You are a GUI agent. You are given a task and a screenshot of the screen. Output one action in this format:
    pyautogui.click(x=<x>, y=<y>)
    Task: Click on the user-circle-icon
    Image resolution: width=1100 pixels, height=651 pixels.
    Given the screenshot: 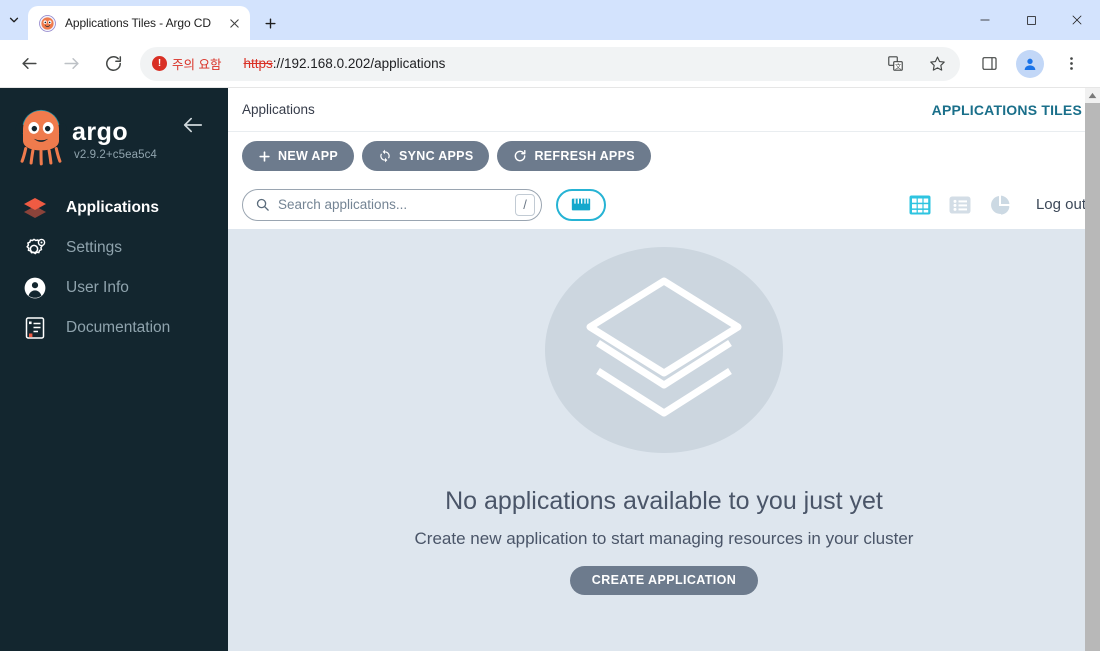 What is the action you would take?
    pyautogui.click(x=35, y=288)
    